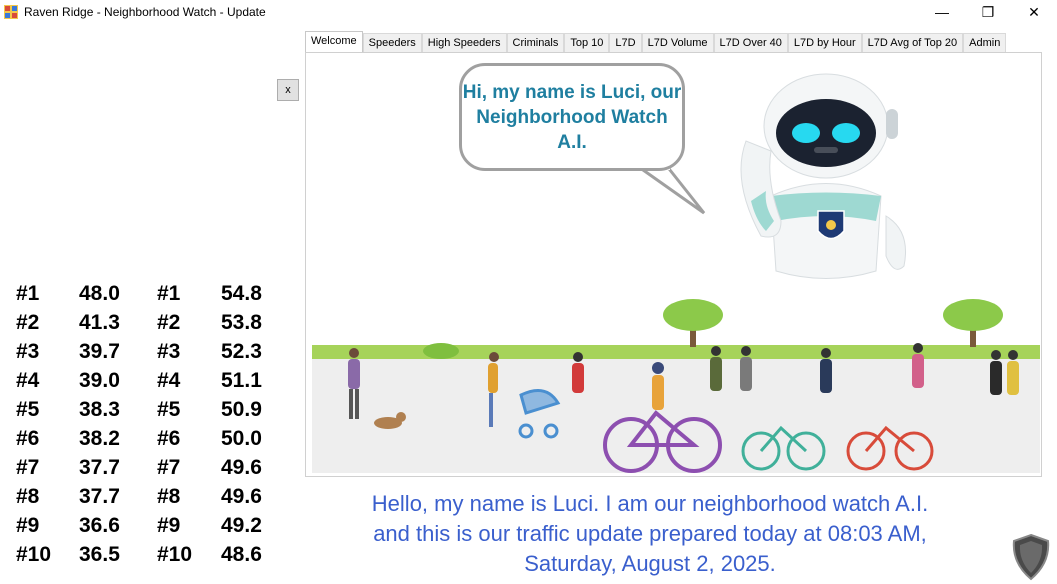  I want to click on ranking-row: #6 38.2 #6 50.0, so click(156, 441).